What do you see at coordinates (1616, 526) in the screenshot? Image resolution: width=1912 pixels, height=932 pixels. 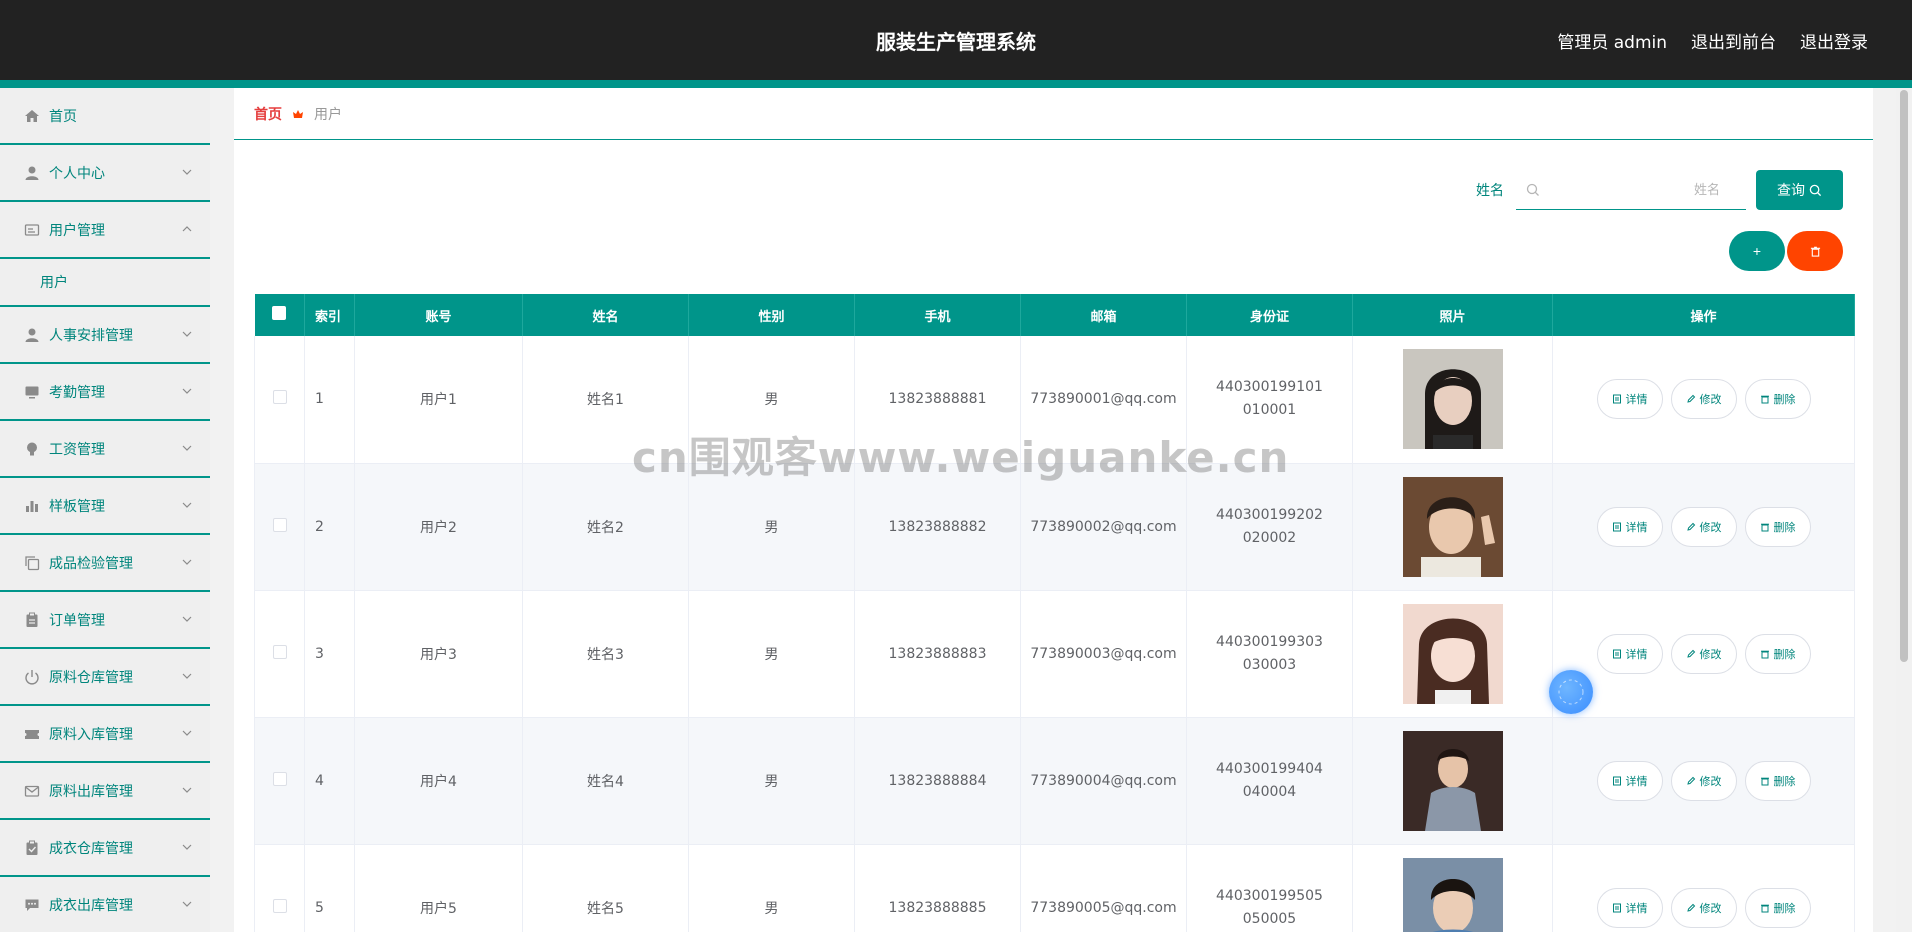 I see `document-icon` at bounding box center [1616, 526].